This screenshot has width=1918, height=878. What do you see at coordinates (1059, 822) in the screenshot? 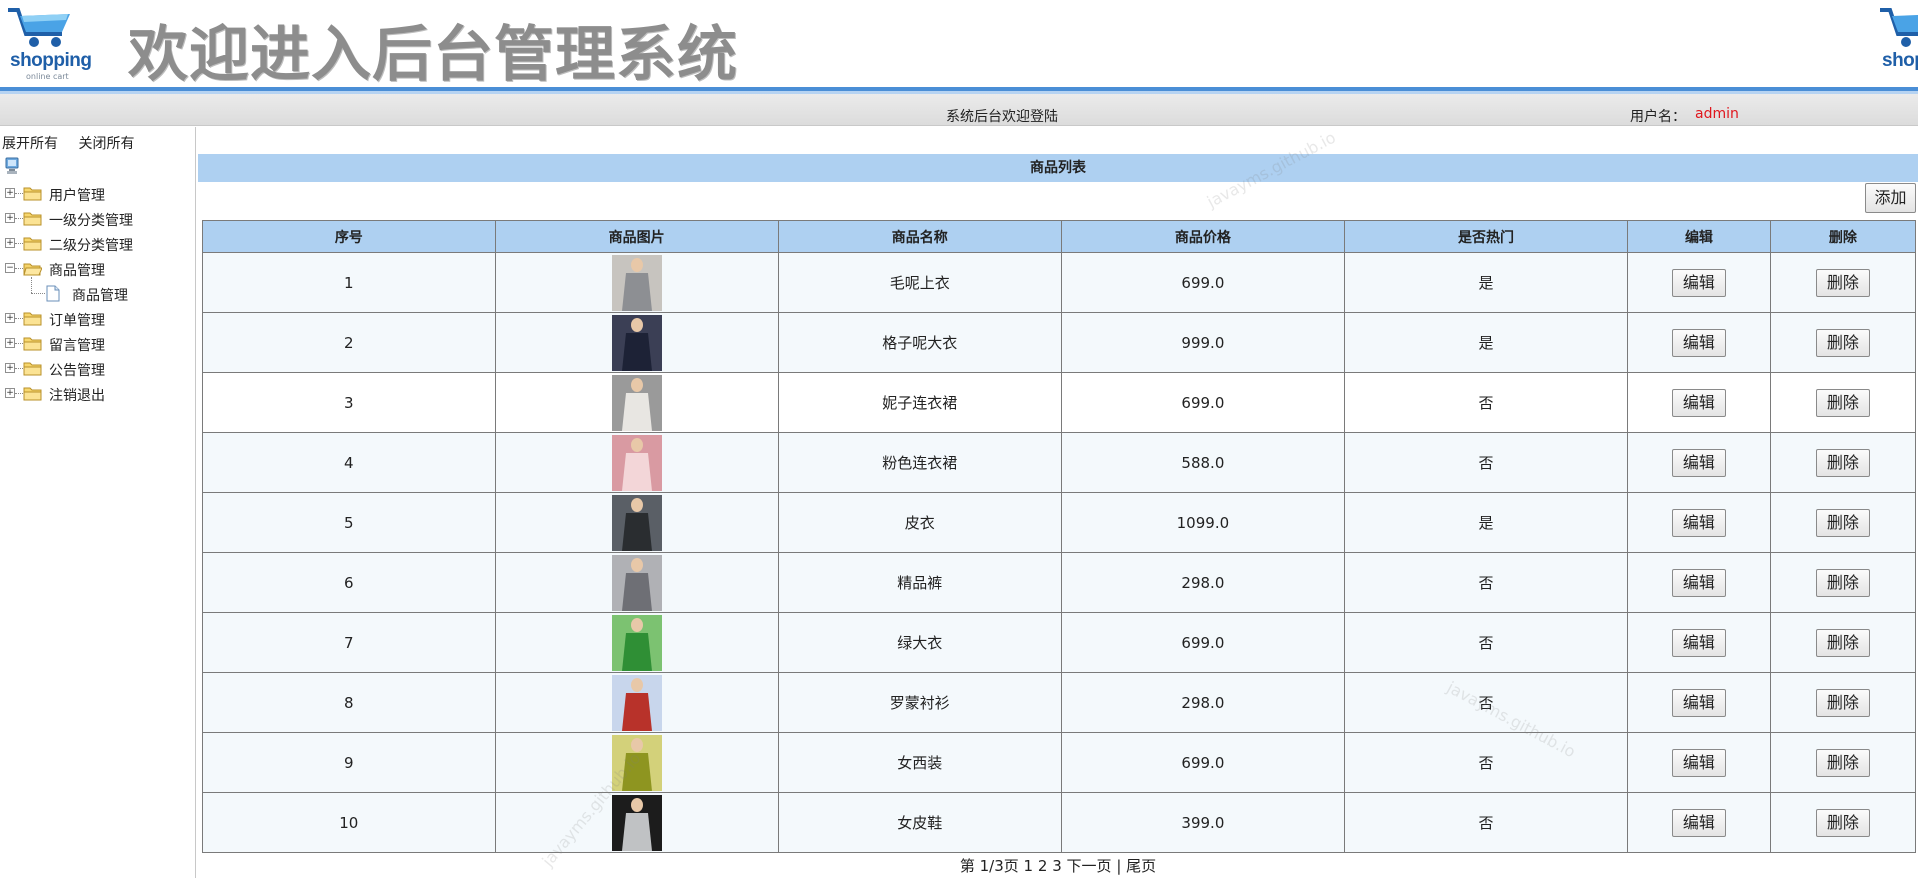
I see `table-row: 10 女皮鞋 399.0 否 编辑 删除` at bounding box center [1059, 822].